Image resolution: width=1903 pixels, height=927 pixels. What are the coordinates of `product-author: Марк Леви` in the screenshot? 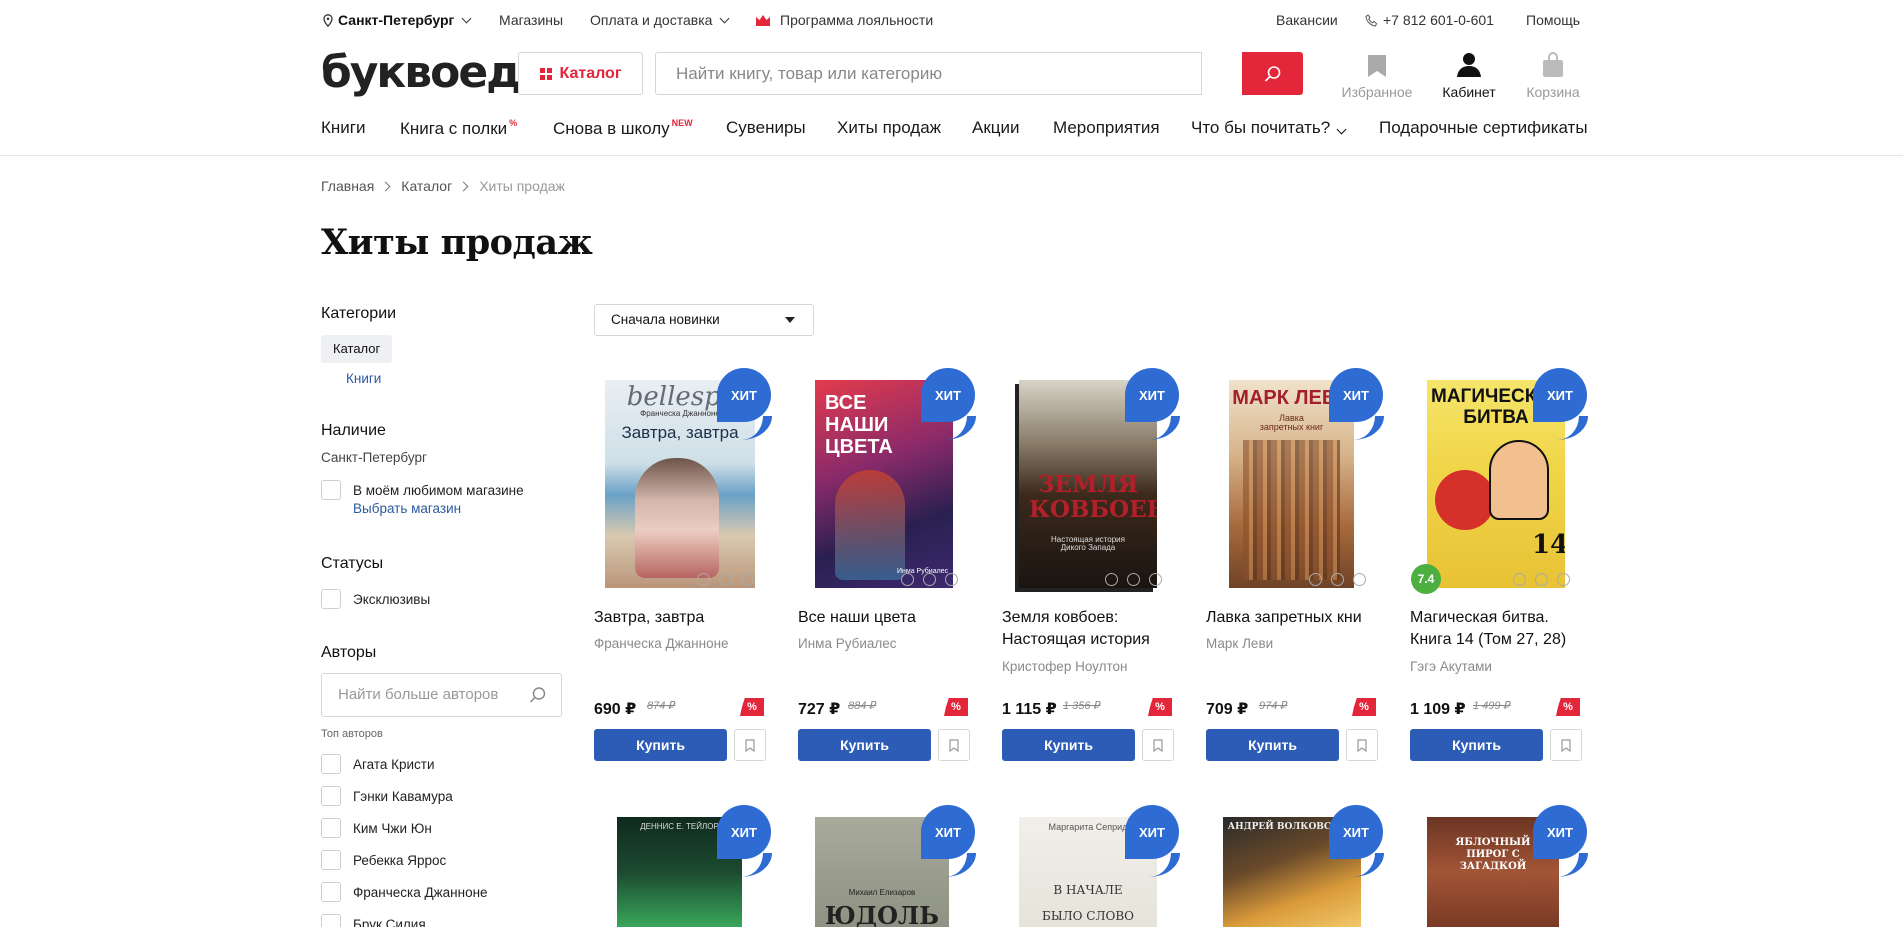 It's located at (1239, 643).